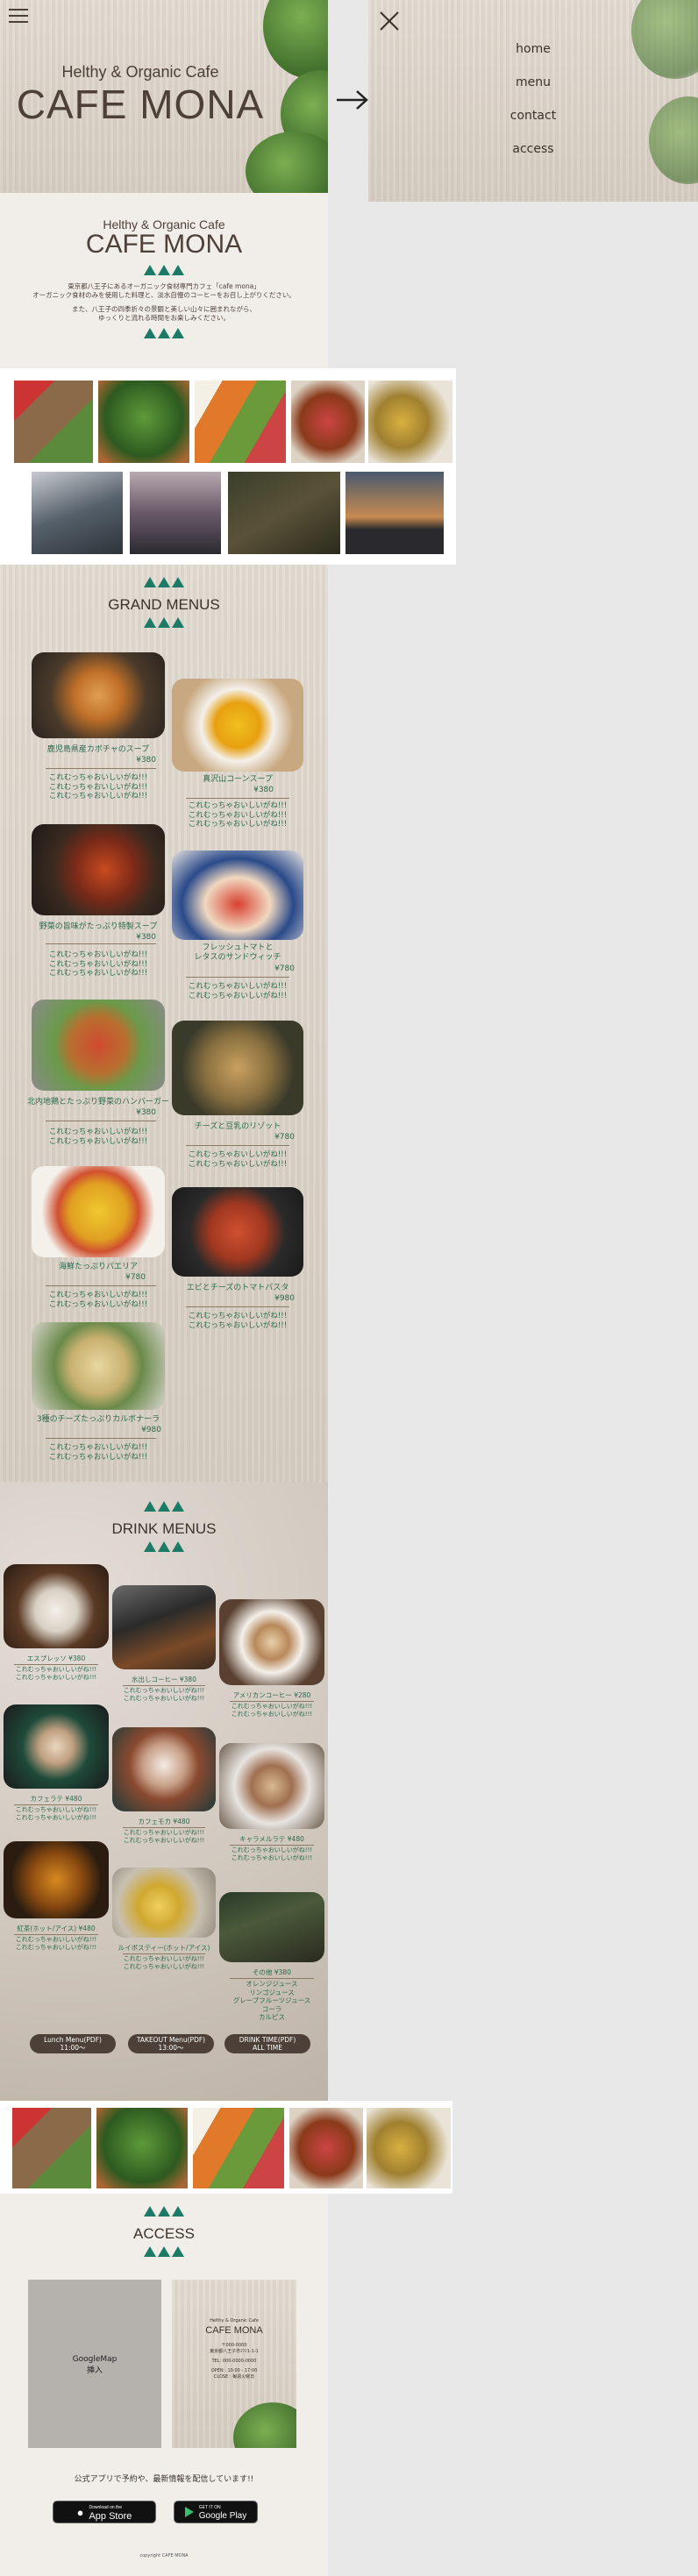 The height and width of the screenshot is (2576, 698). What do you see at coordinates (284, 513) in the screenshot?
I see `gallery-photo-forest` at bounding box center [284, 513].